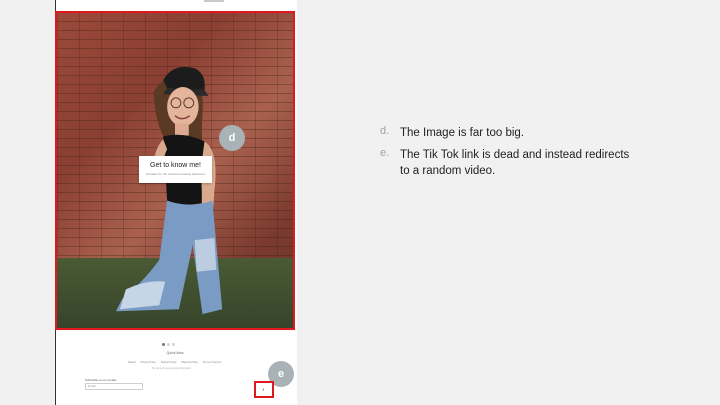 Image resolution: width=720 pixels, height=405 pixels. What do you see at coordinates (212, 362) in the screenshot?
I see `footer-link-terms: Terms of Service` at bounding box center [212, 362].